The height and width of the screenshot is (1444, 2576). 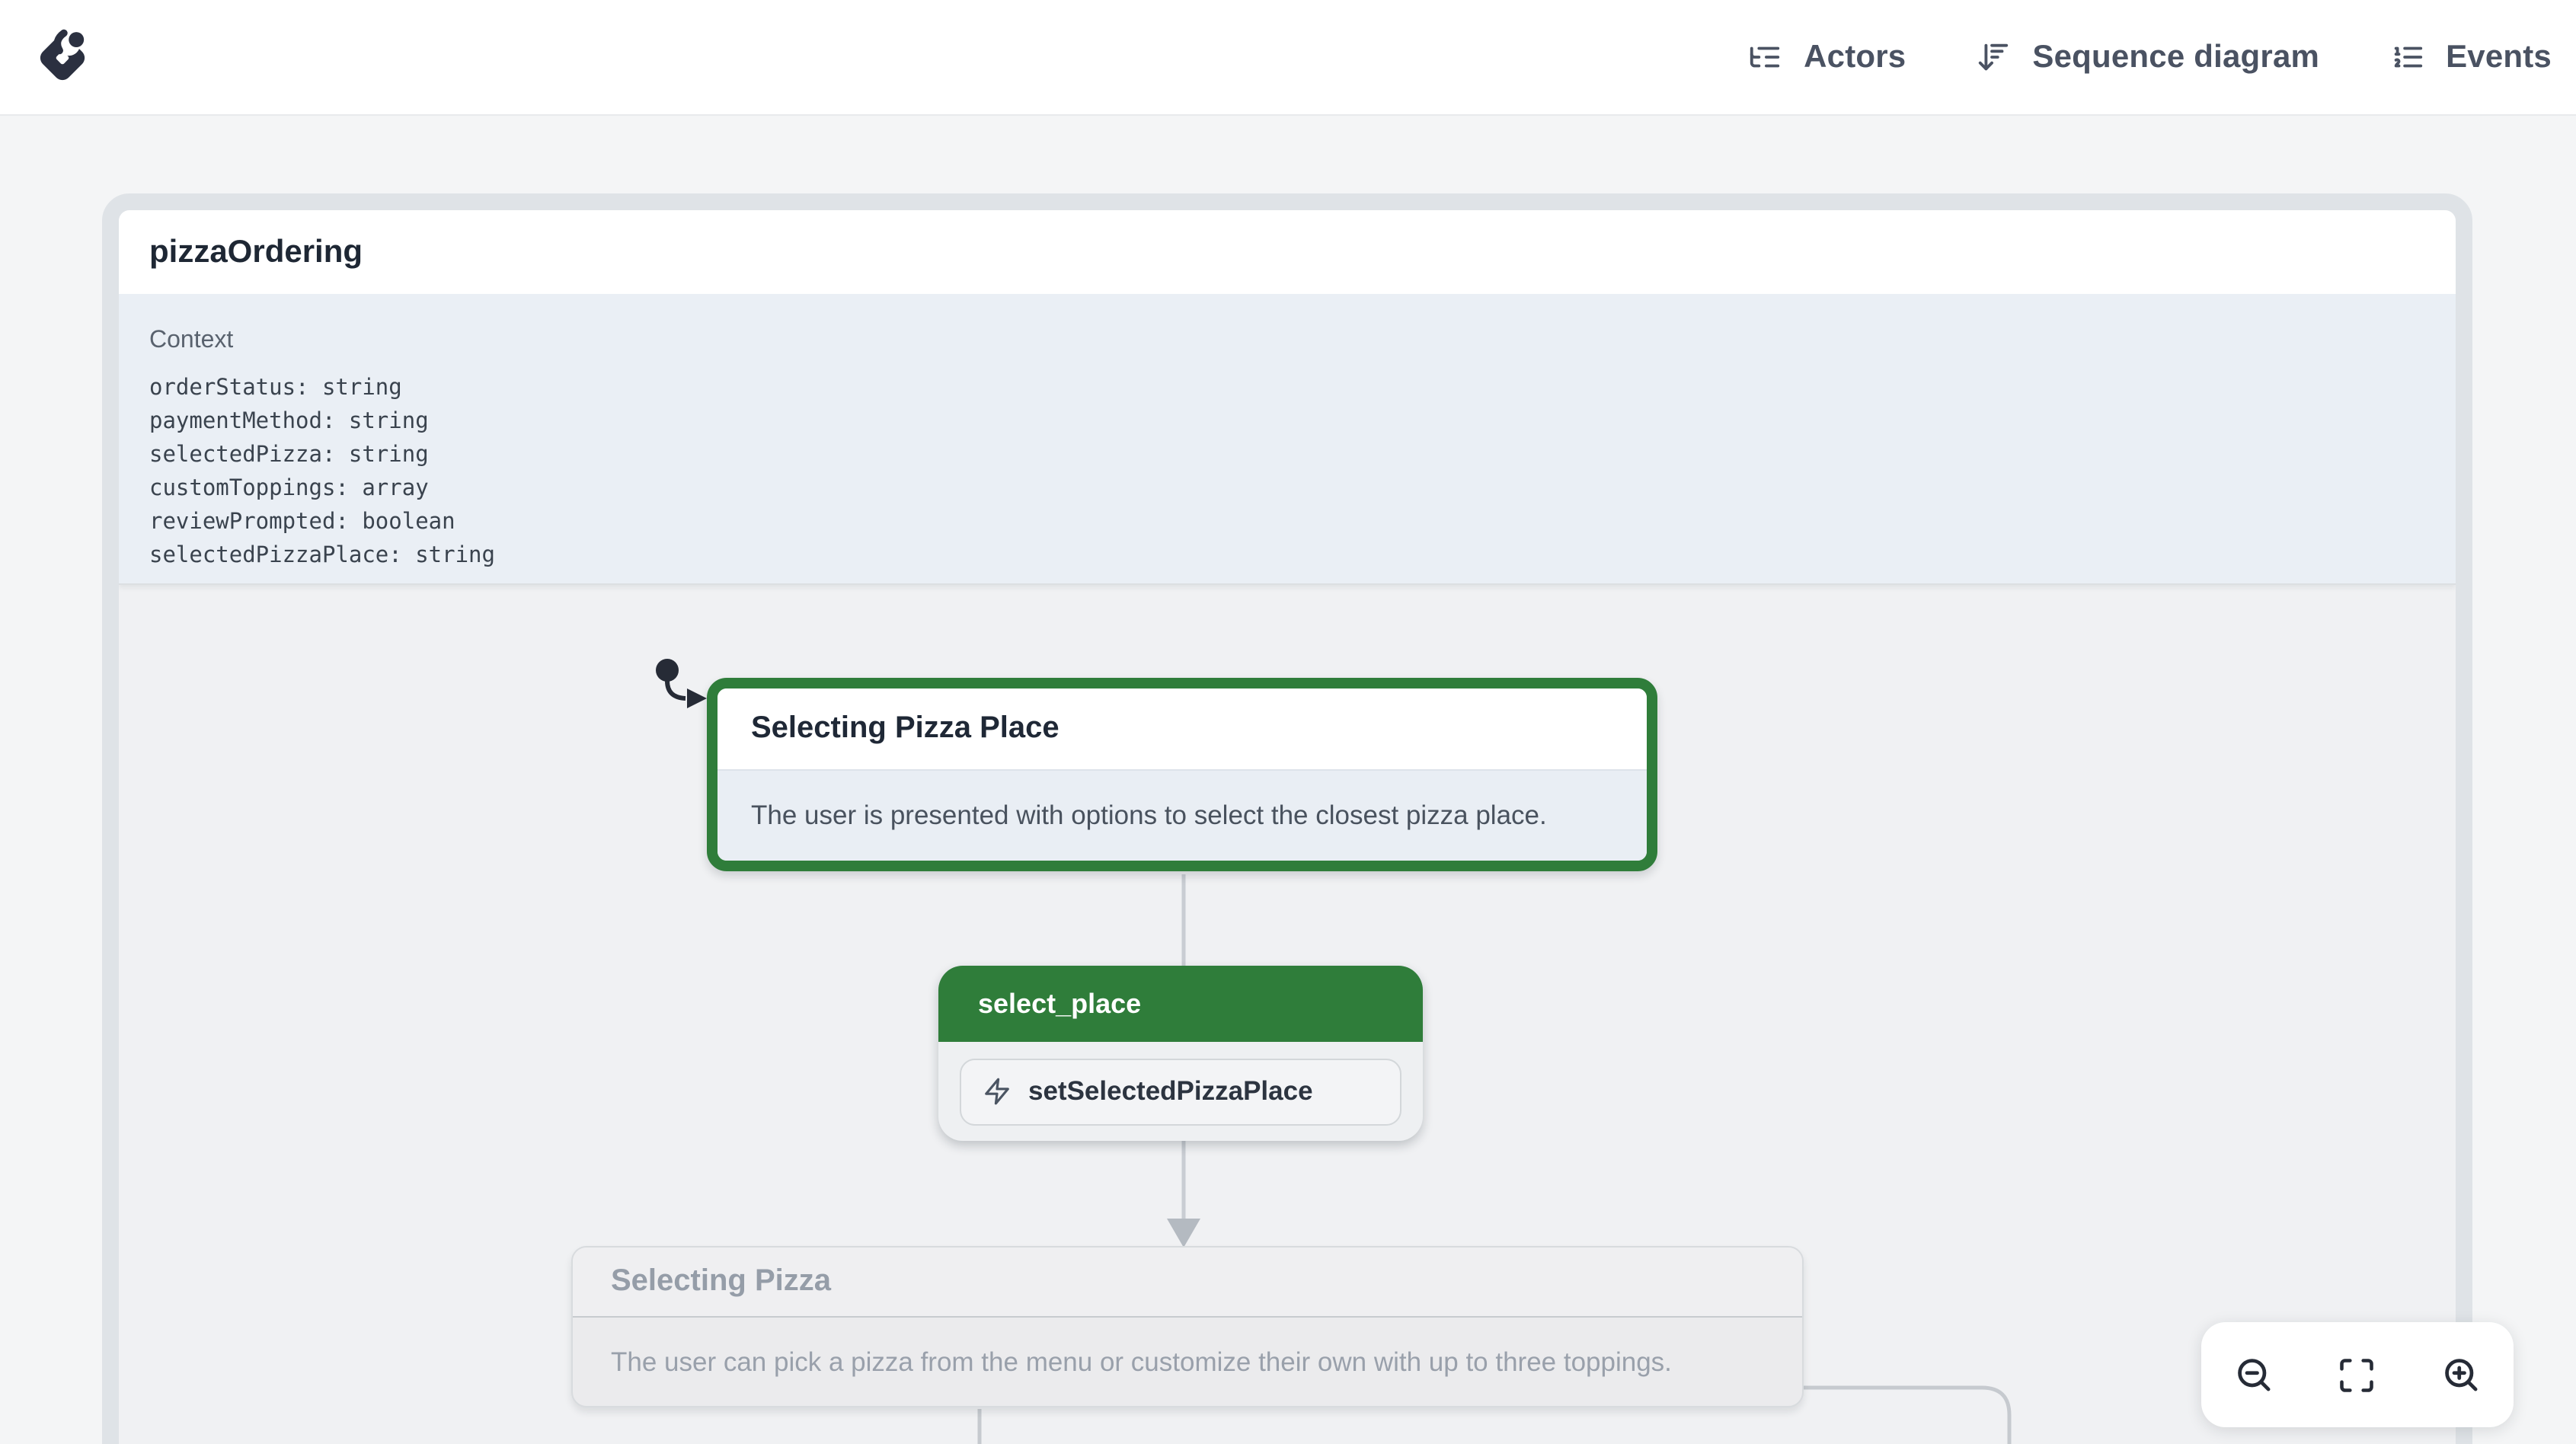 I want to click on nav-item-actors: Actors, so click(x=1827, y=57).